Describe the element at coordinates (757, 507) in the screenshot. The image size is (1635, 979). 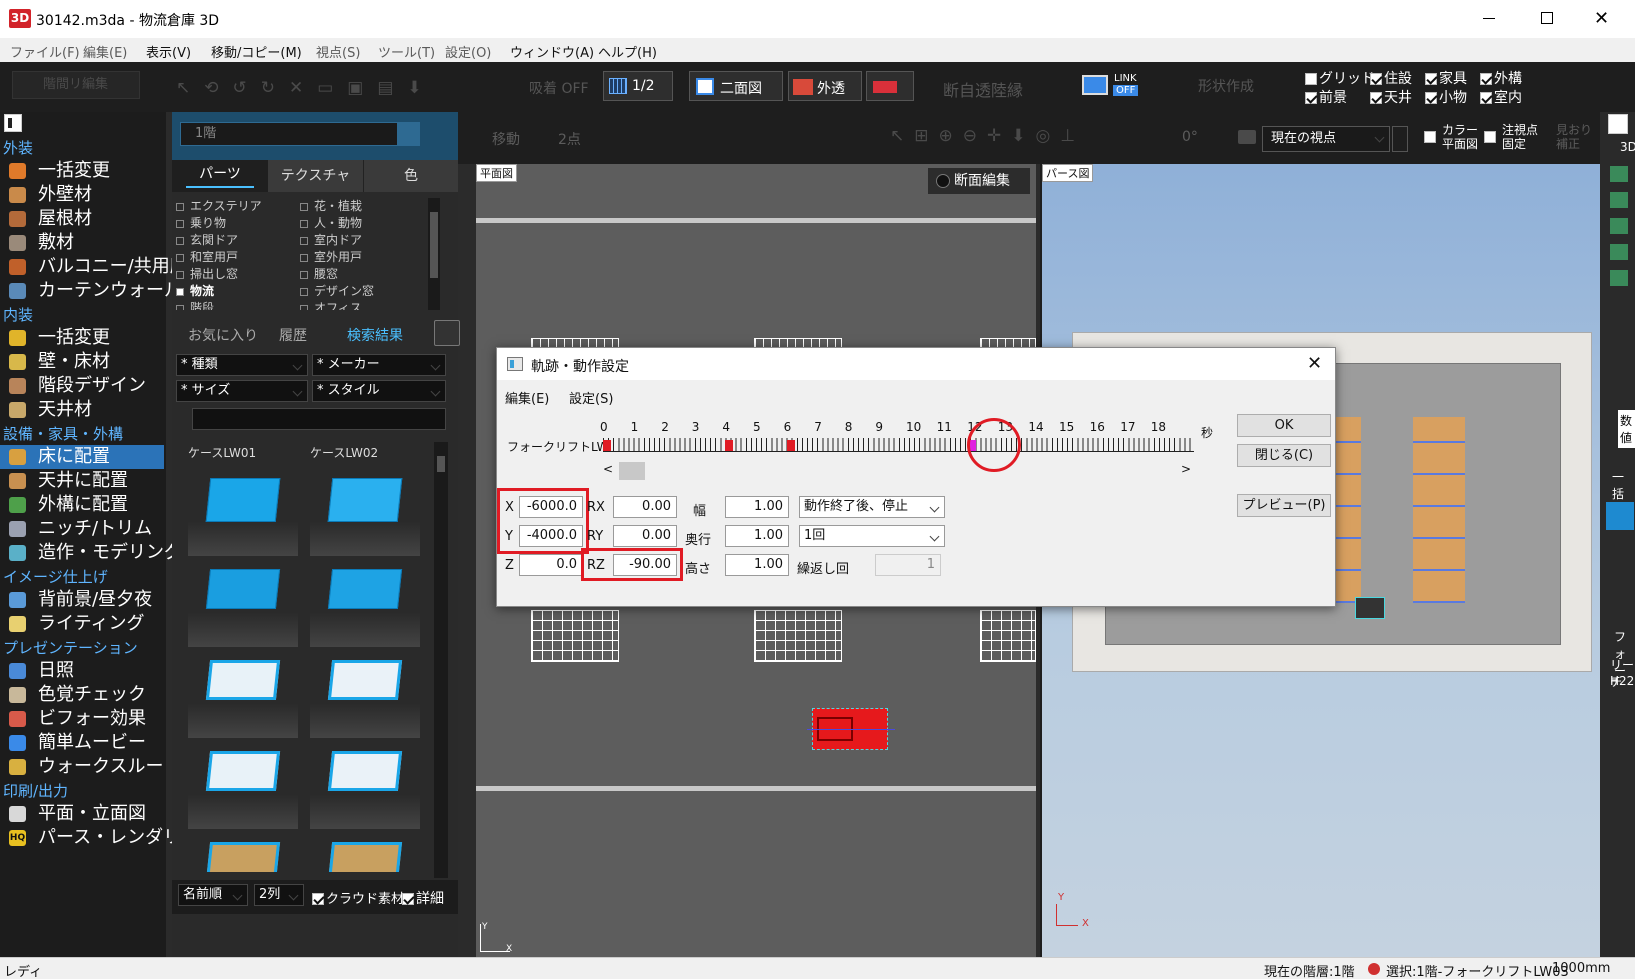
I see `width-field: 1.00` at that location.